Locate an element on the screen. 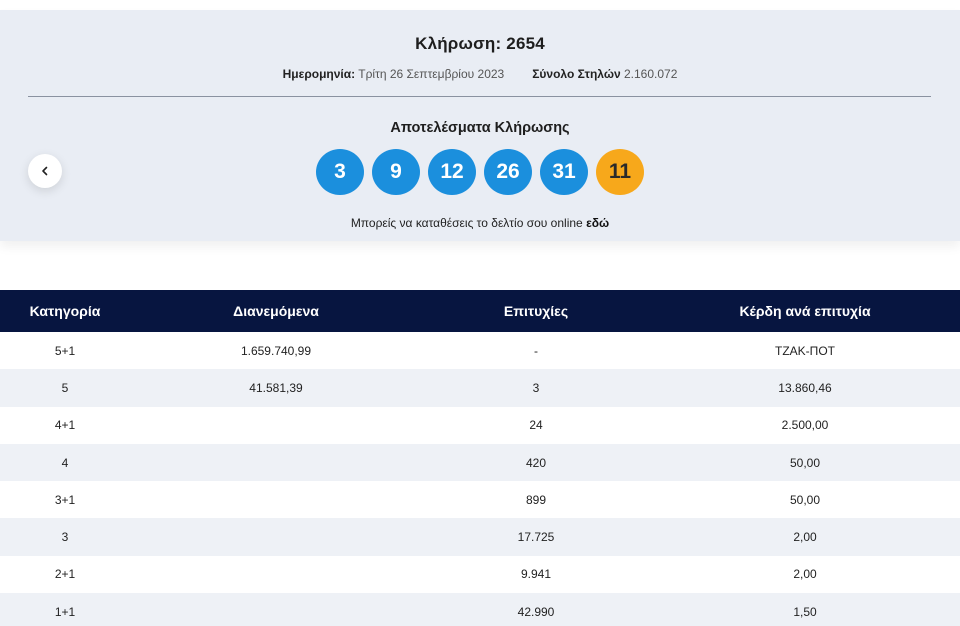 The width and height of the screenshot is (960, 626). results-title: Αποτελέσματα Κλήρωσης is located at coordinates (480, 128).